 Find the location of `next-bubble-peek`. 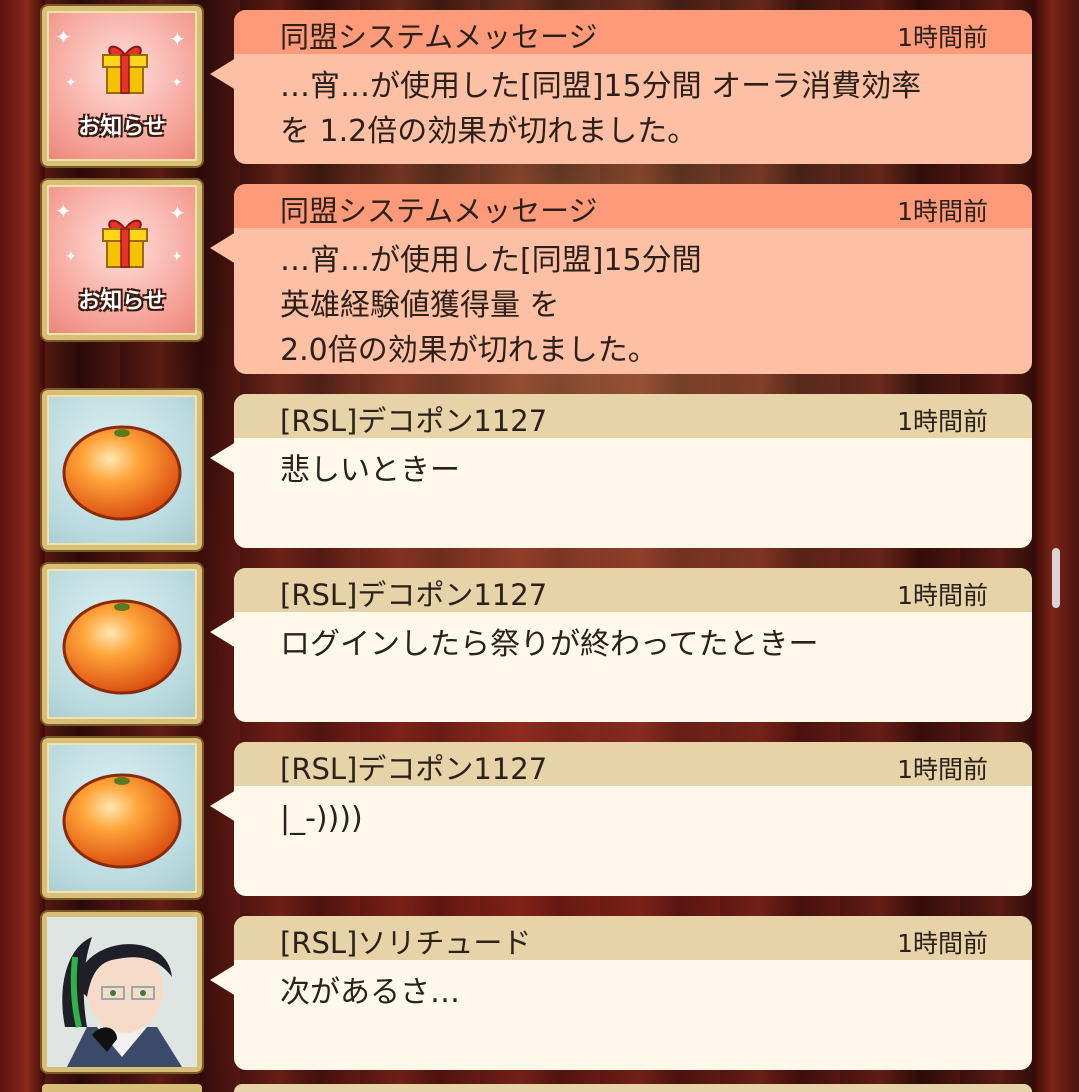

next-bubble-peek is located at coordinates (633, 1088).